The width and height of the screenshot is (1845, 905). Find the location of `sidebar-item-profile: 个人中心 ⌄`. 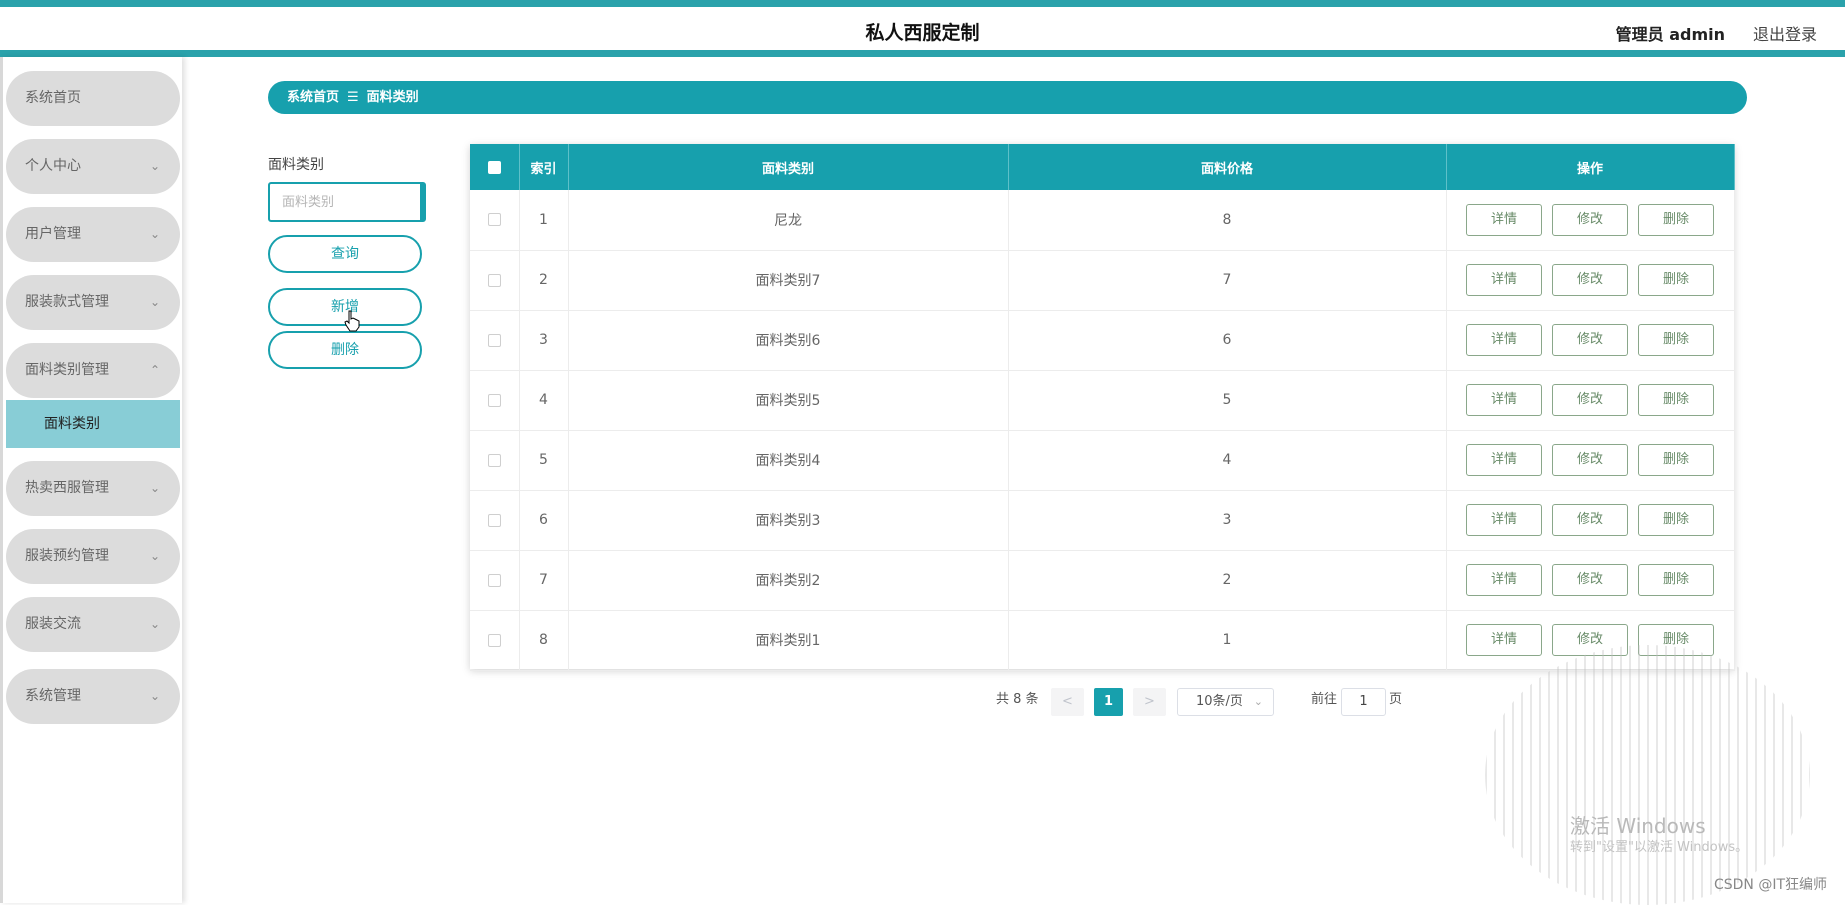

sidebar-item-profile: 个人中心 ⌄ is located at coordinates (93, 166).